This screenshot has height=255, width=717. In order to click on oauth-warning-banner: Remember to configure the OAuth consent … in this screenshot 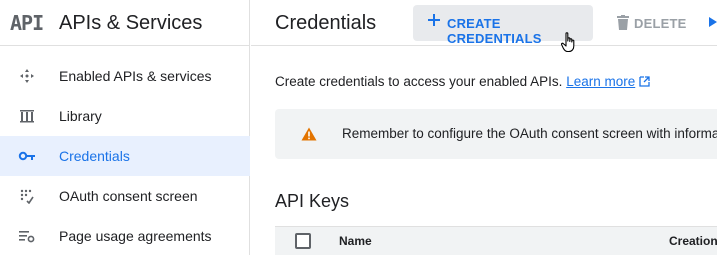, I will do `click(496, 134)`.